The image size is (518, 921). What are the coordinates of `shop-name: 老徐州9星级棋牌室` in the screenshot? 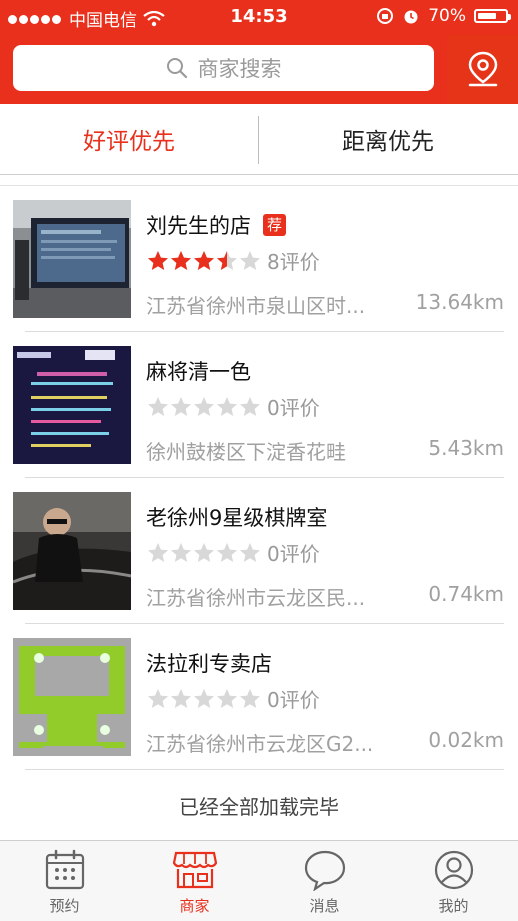 It's located at (237, 518).